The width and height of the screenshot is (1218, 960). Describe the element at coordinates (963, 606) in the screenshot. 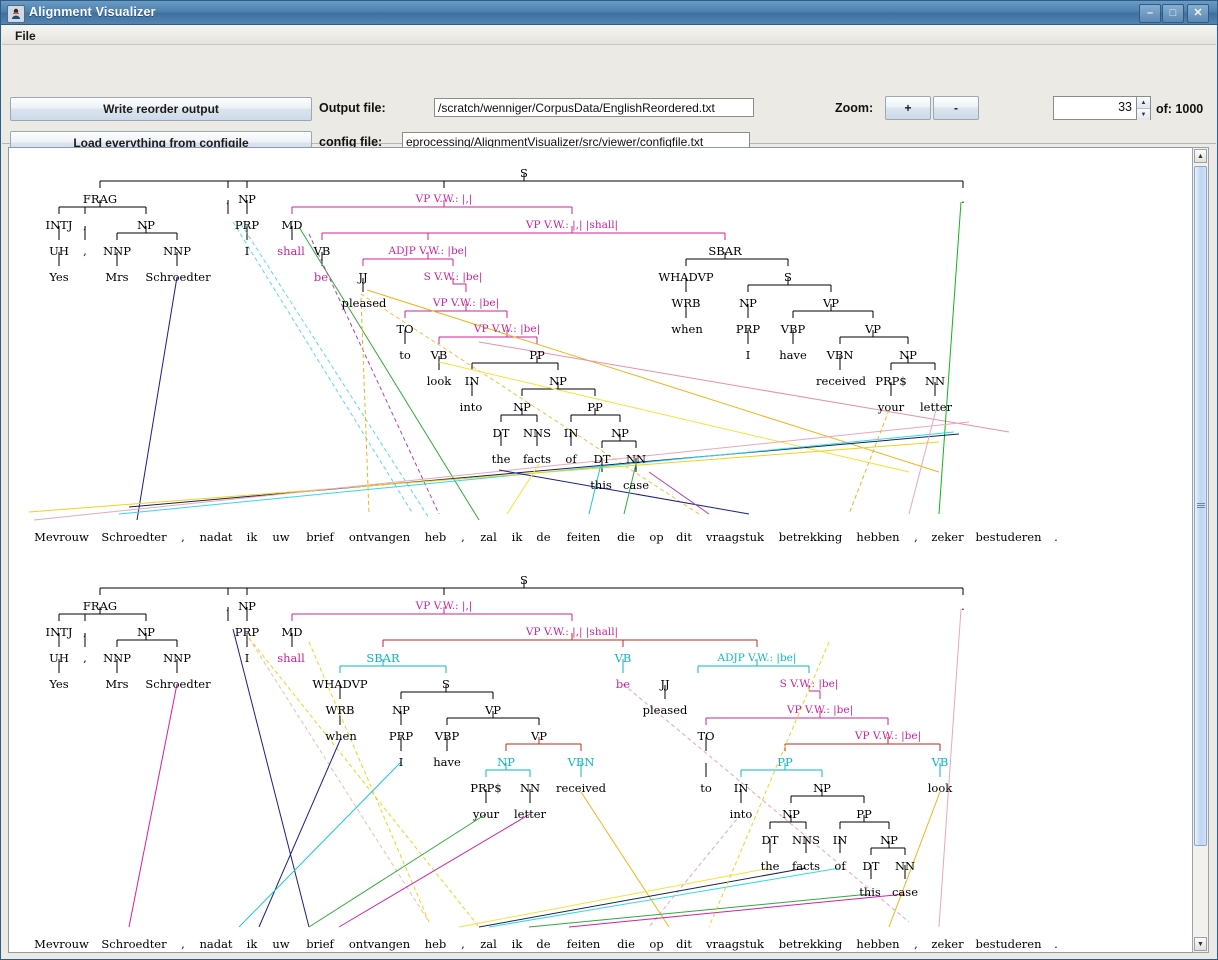

I see `tree-node-label: .` at that location.